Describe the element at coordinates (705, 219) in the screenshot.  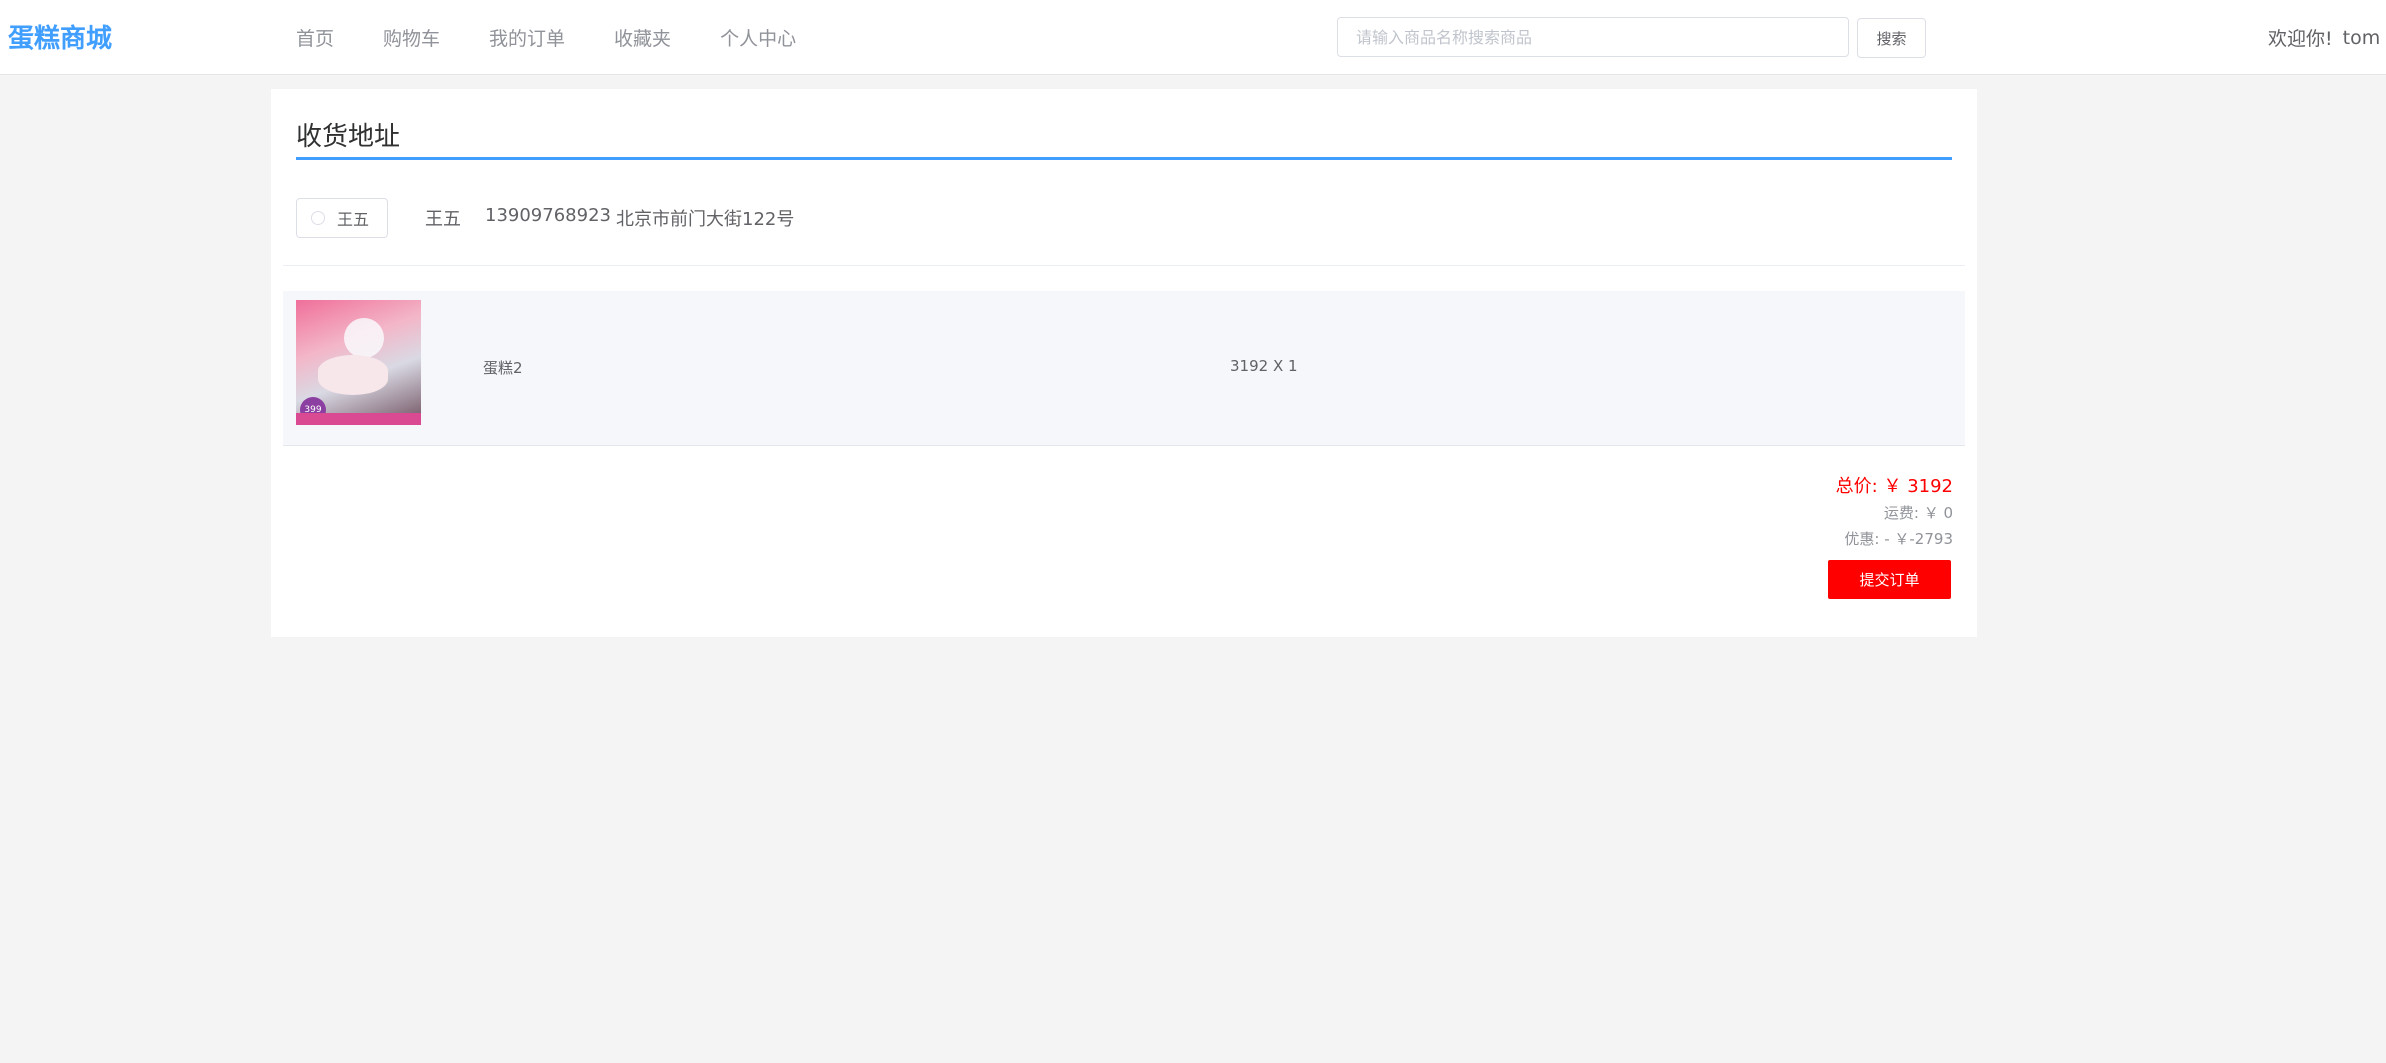
I see `address-detail: 北京市前门大街122号` at that location.